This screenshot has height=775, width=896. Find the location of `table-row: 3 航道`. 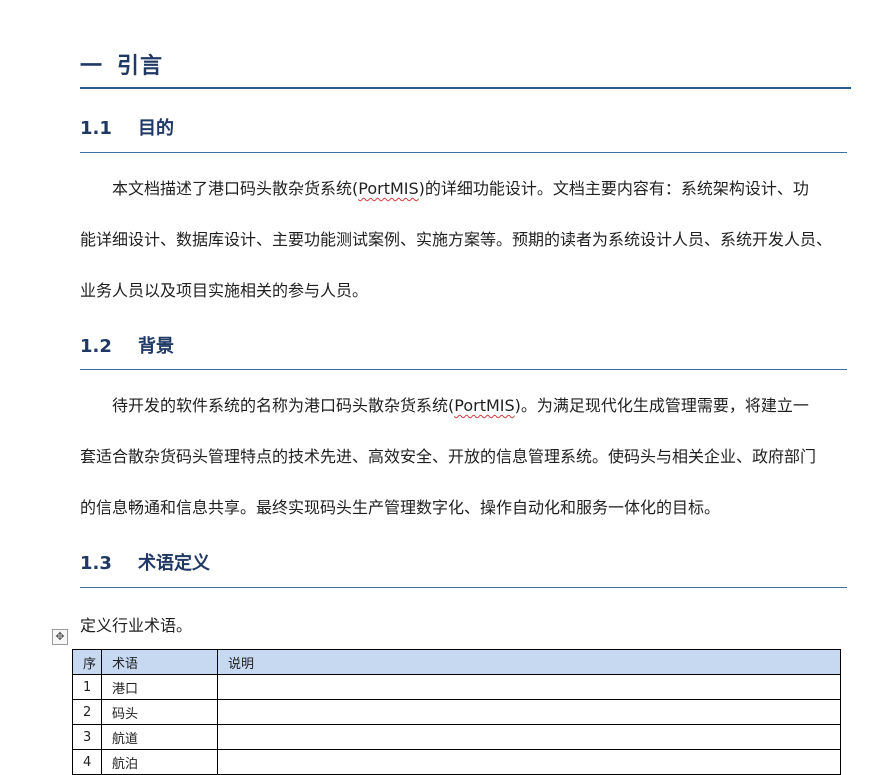

table-row: 3 航道 is located at coordinates (456, 737).